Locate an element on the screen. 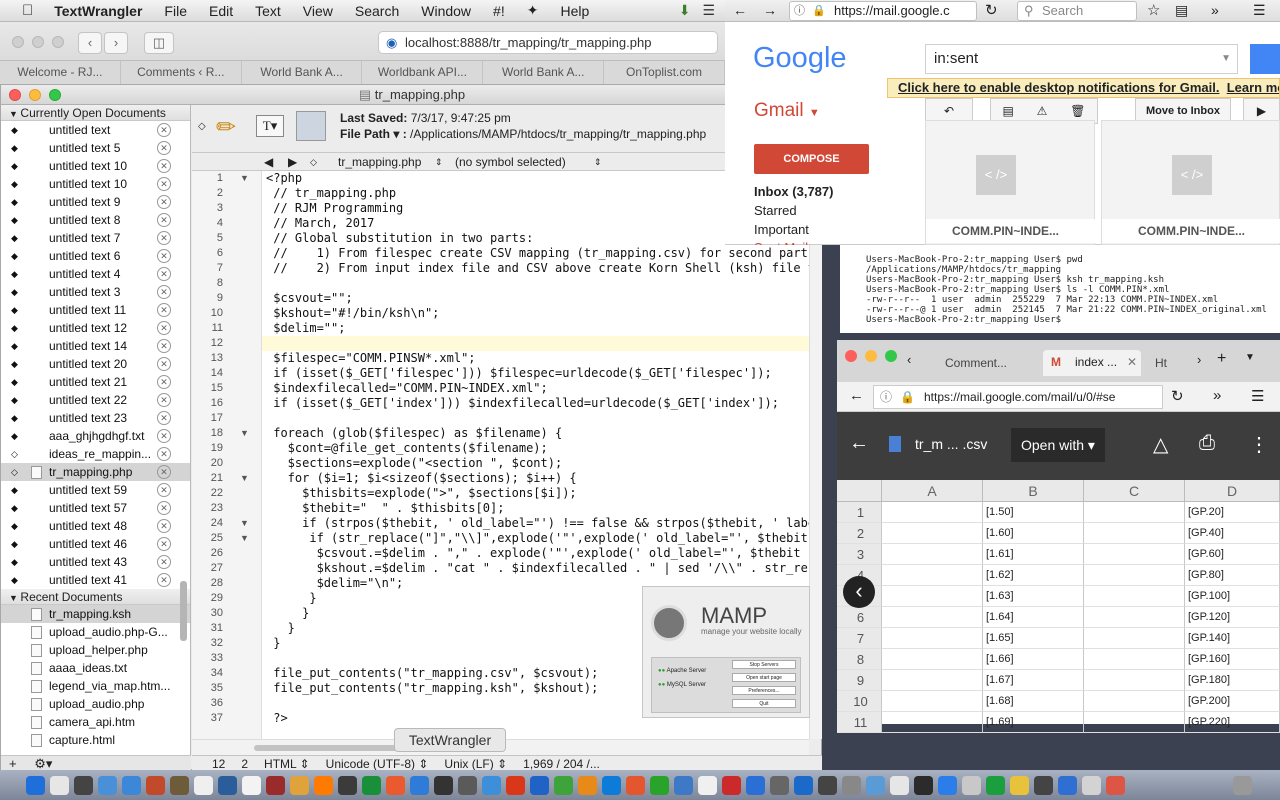 This screenshot has height=800, width=1280. preview-icon is located at coordinates (299, 785).